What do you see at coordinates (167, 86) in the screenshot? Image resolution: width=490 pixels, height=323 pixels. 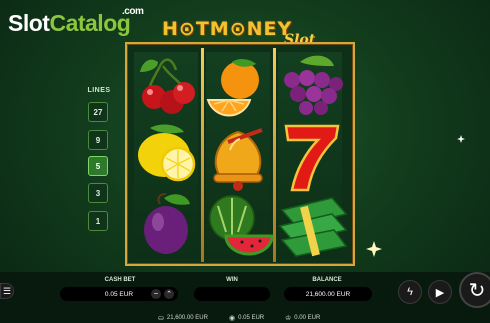 I see `cherries-symbol` at bounding box center [167, 86].